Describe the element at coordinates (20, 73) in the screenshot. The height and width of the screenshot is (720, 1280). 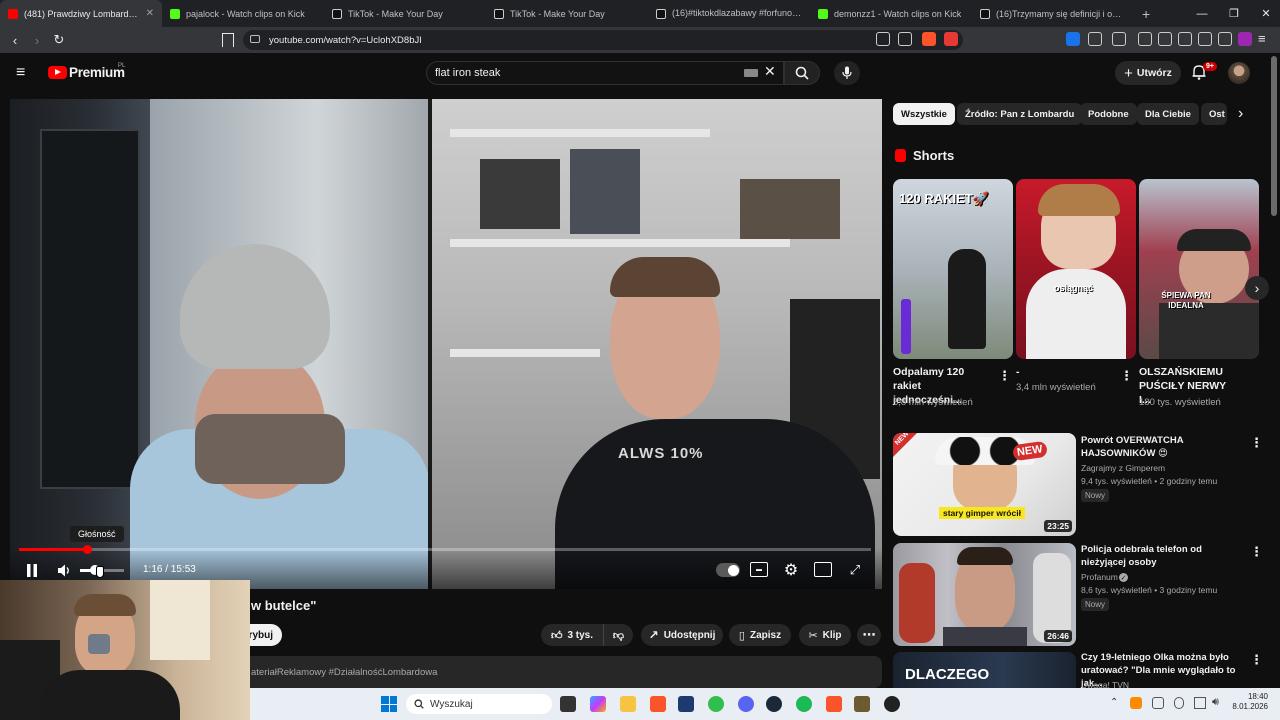
I see `hamburger-menu-icon: ≡` at that location.